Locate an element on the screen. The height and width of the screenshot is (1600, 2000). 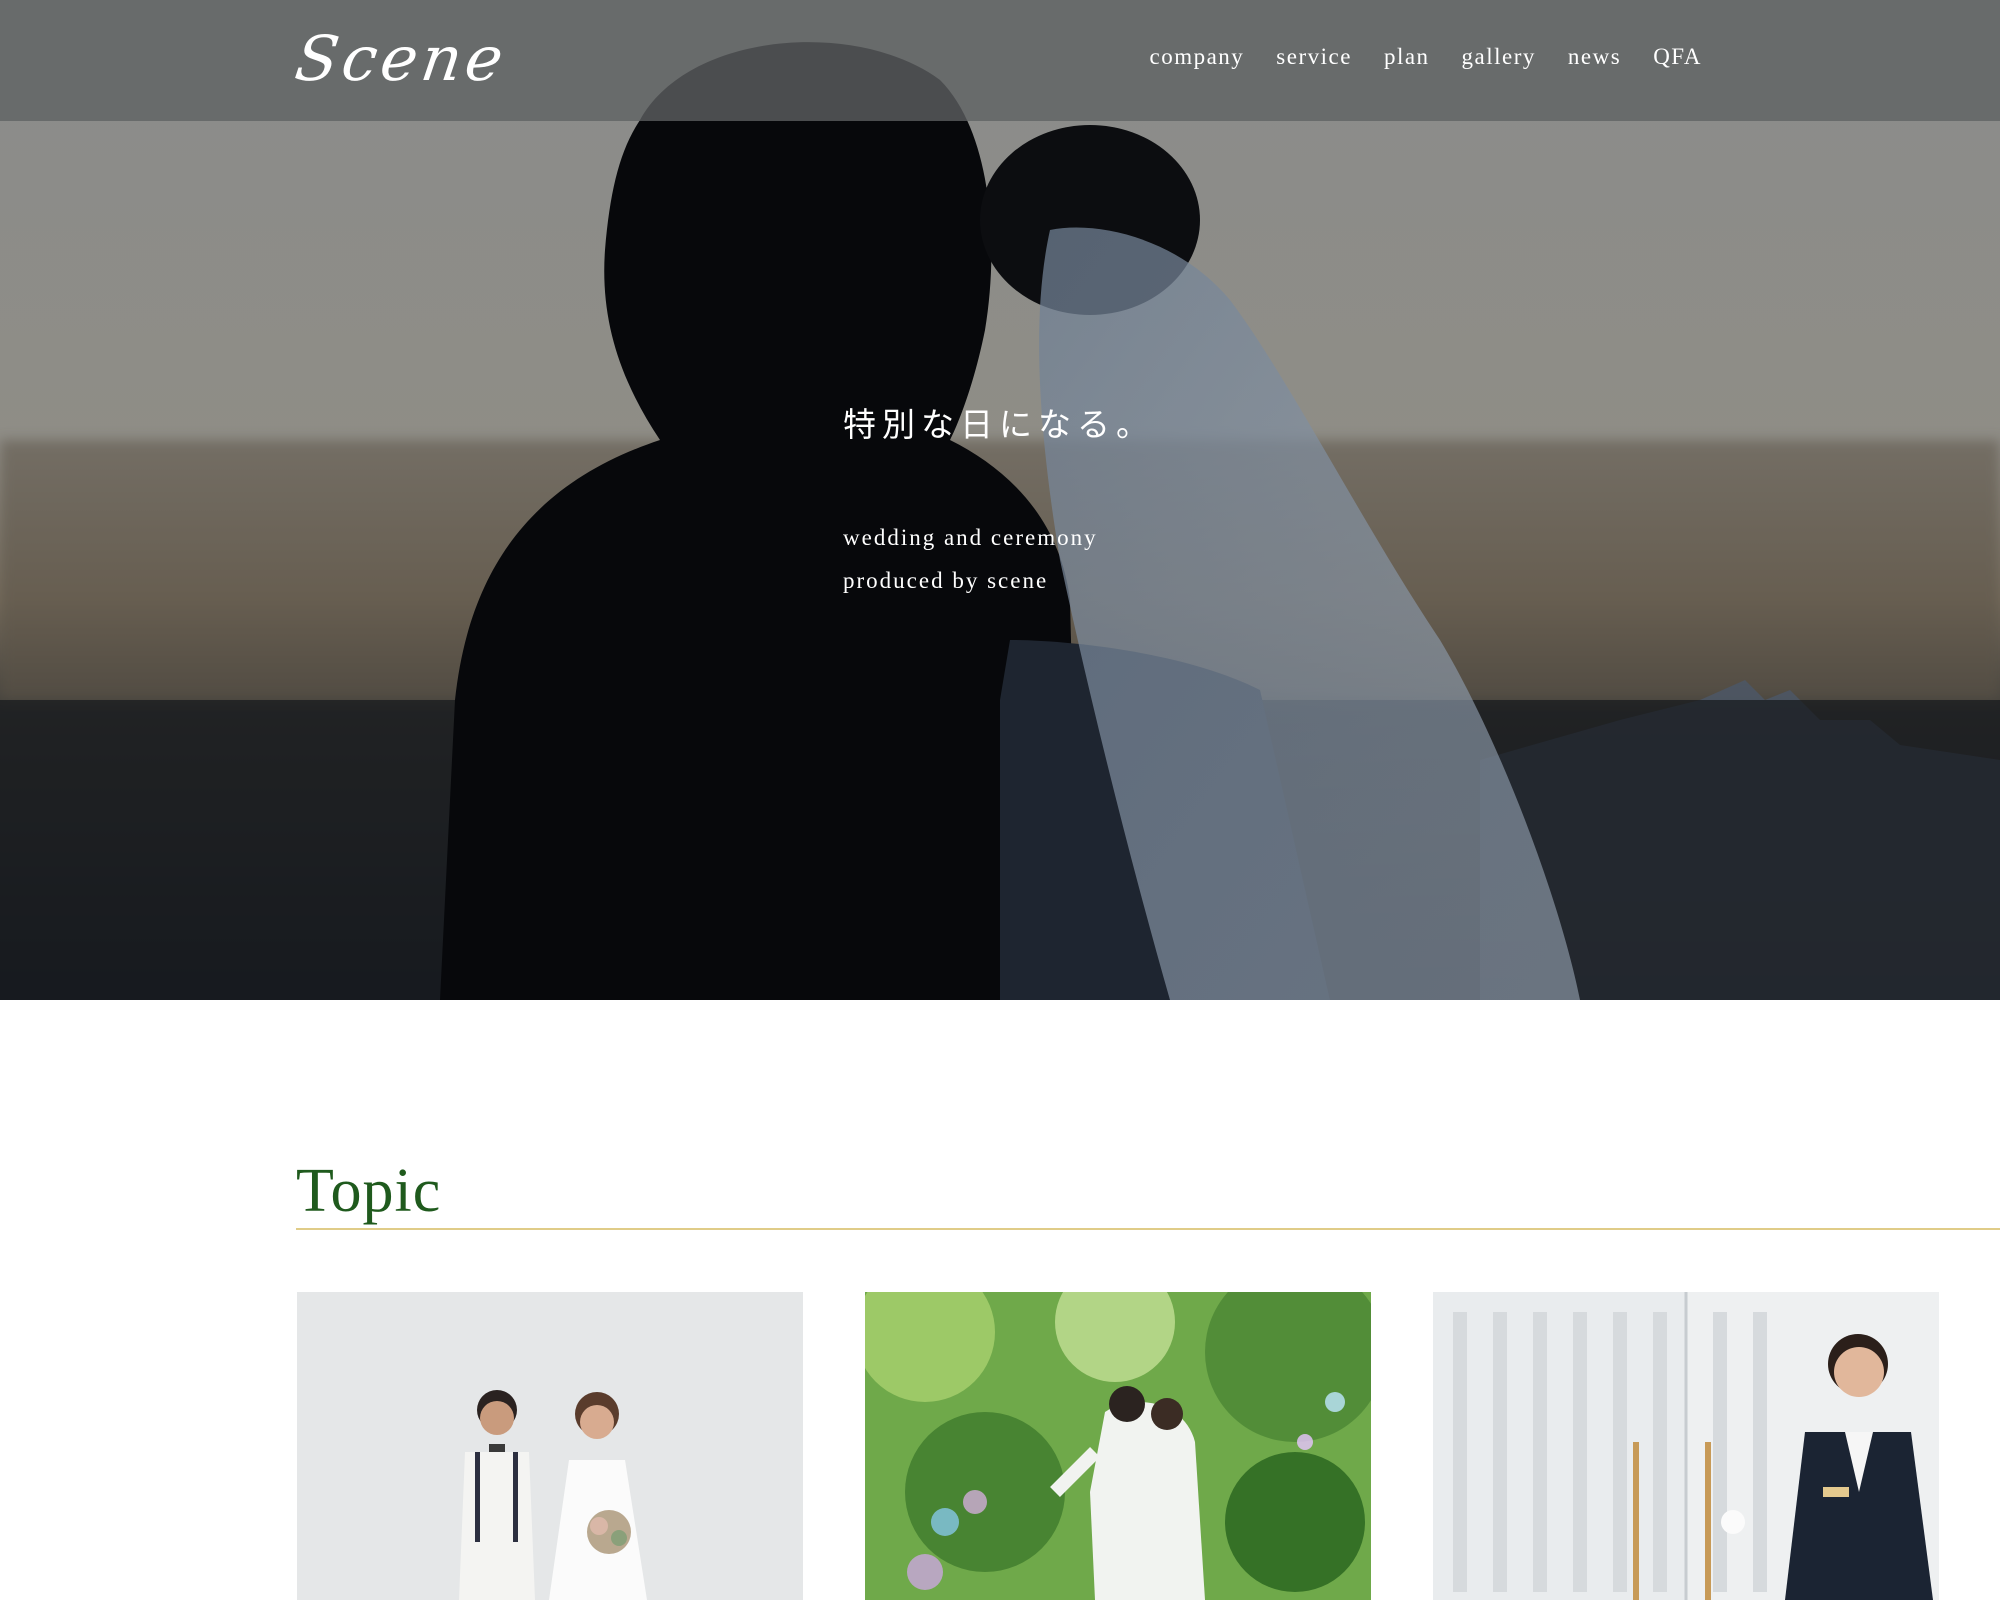
hero-subtitle-line1: wedding and ceremony is located at coordinates (970, 537).